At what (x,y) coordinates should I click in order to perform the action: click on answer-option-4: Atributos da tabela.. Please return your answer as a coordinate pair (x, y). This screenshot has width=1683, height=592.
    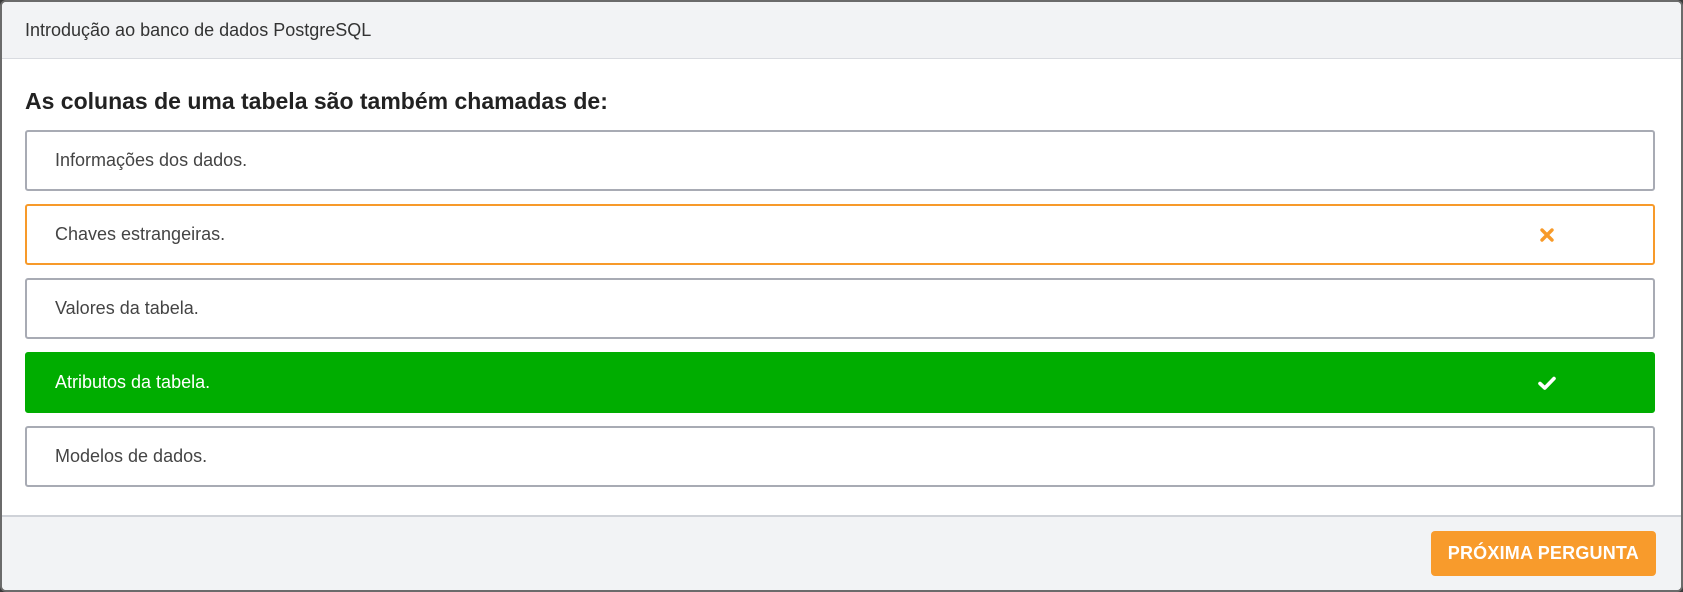
    Looking at the image, I should click on (840, 382).